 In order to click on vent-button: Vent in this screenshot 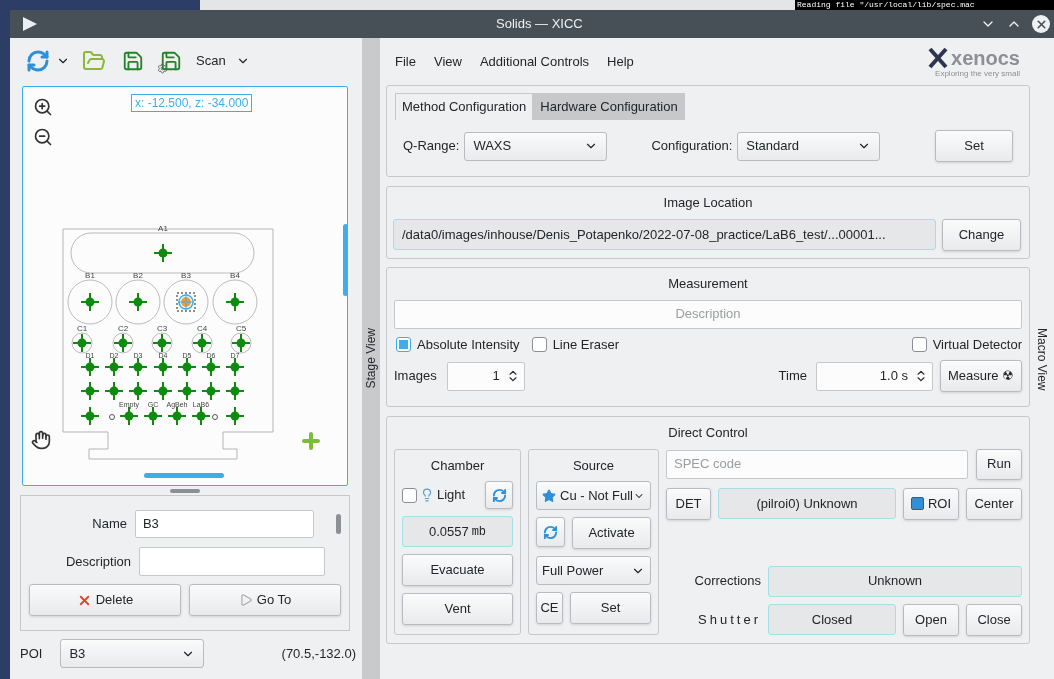, I will do `click(457, 609)`.